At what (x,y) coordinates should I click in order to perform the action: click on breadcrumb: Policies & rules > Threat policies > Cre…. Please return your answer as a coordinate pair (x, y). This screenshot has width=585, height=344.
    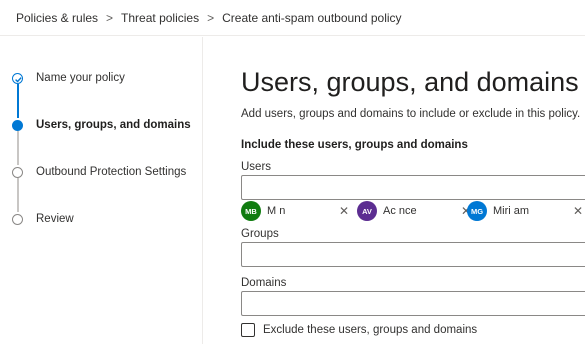
    Looking at the image, I should click on (292, 18).